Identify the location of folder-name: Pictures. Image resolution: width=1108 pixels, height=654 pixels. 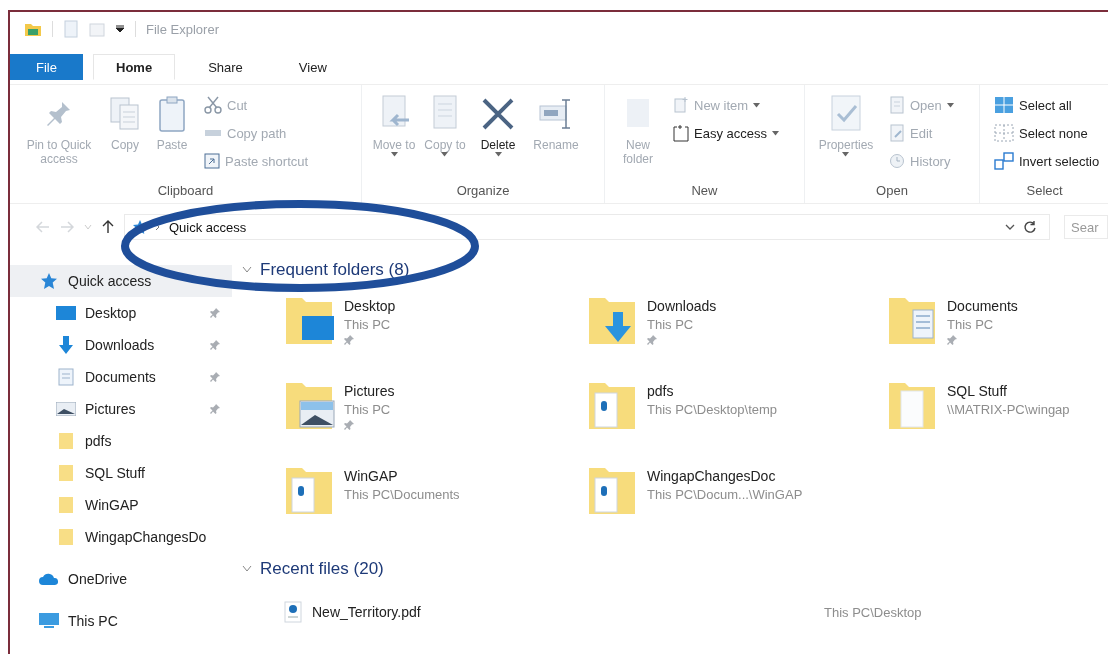
(369, 391).